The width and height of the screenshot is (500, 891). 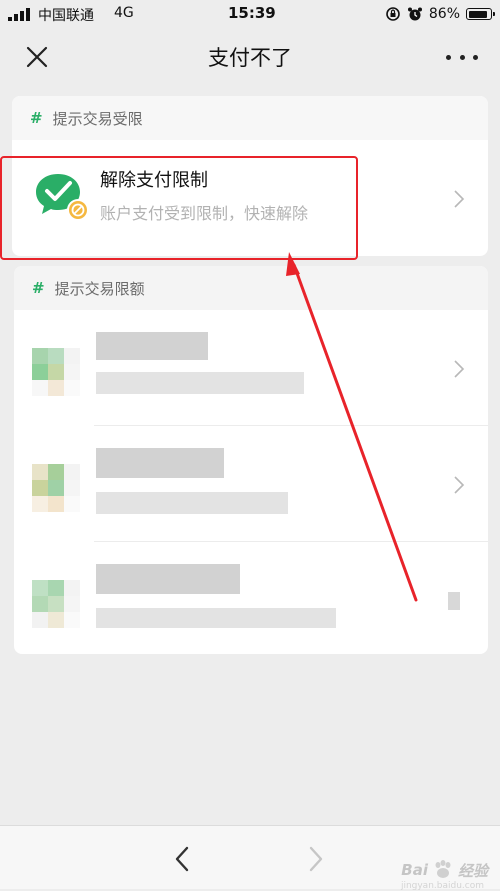 I want to click on bottom-toolbar: Bai 经验 jingyan.baidu.com, so click(x=250, y=858).